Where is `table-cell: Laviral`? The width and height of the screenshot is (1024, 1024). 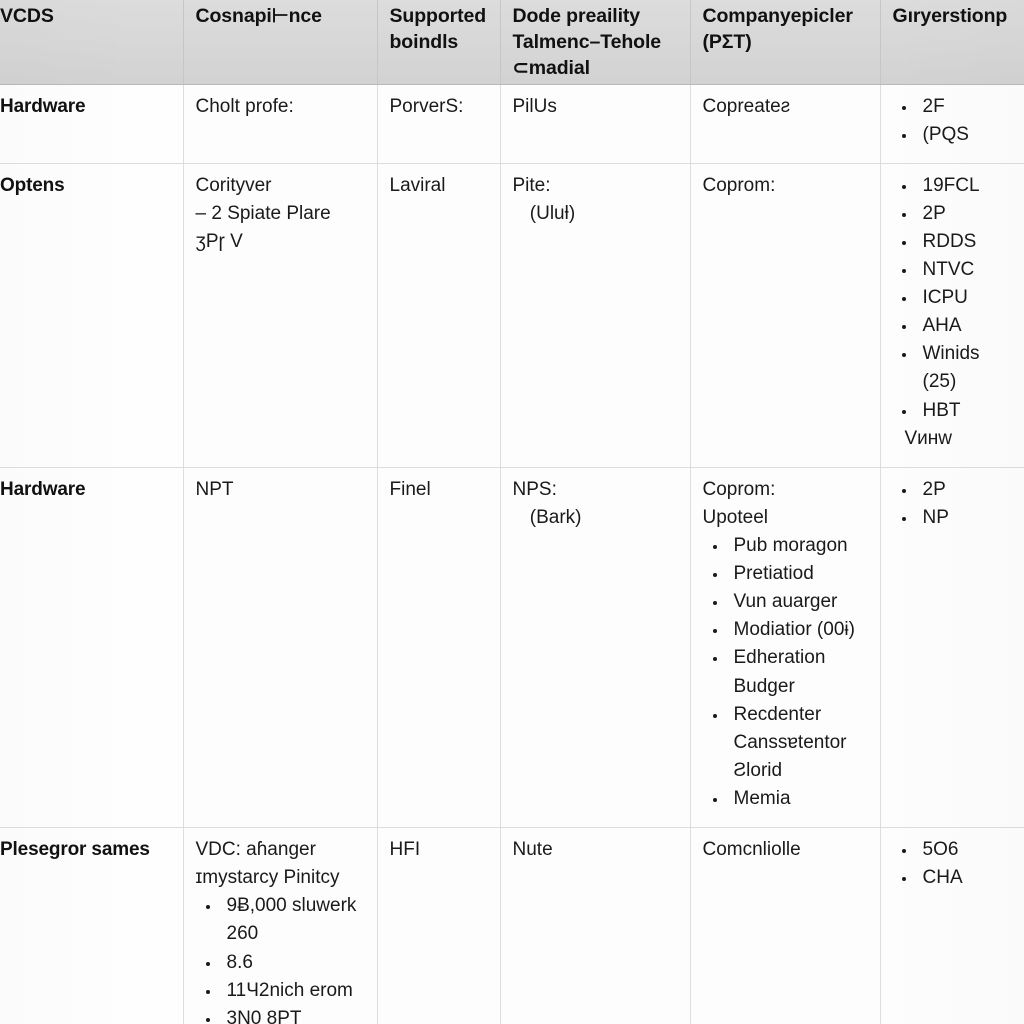
table-cell: Laviral is located at coordinates (439, 315).